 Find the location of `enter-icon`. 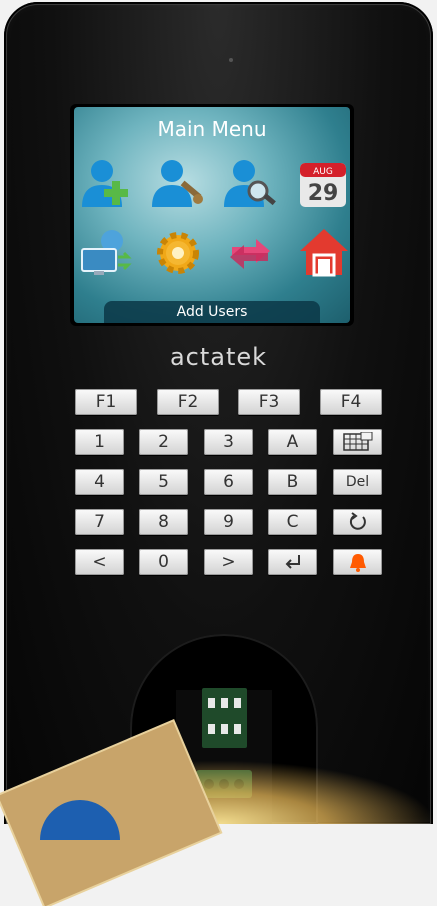

enter-icon is located at coordinates (292, 562).